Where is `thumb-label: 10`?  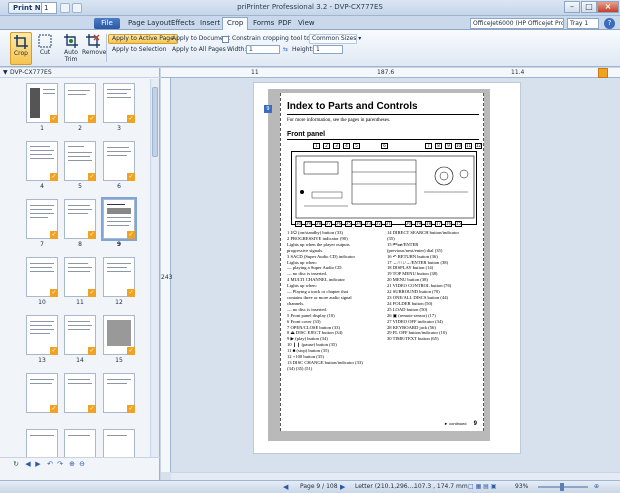 thumb-label: 10 is located at coordinates (42, 302).